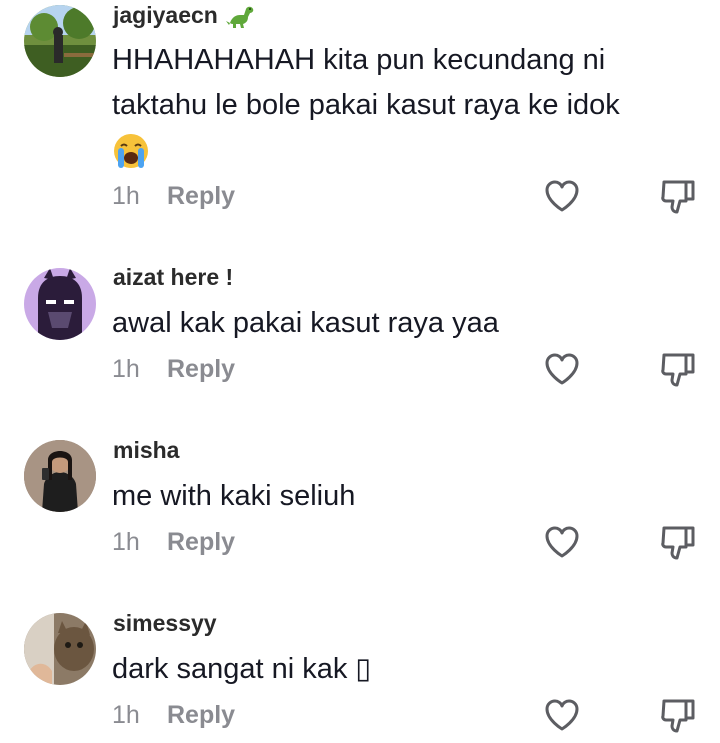  What do you see at coordinates (165, 15) in the screenshot?
I see `username-label: jagiyaecn` at bounding box center [165, 15].